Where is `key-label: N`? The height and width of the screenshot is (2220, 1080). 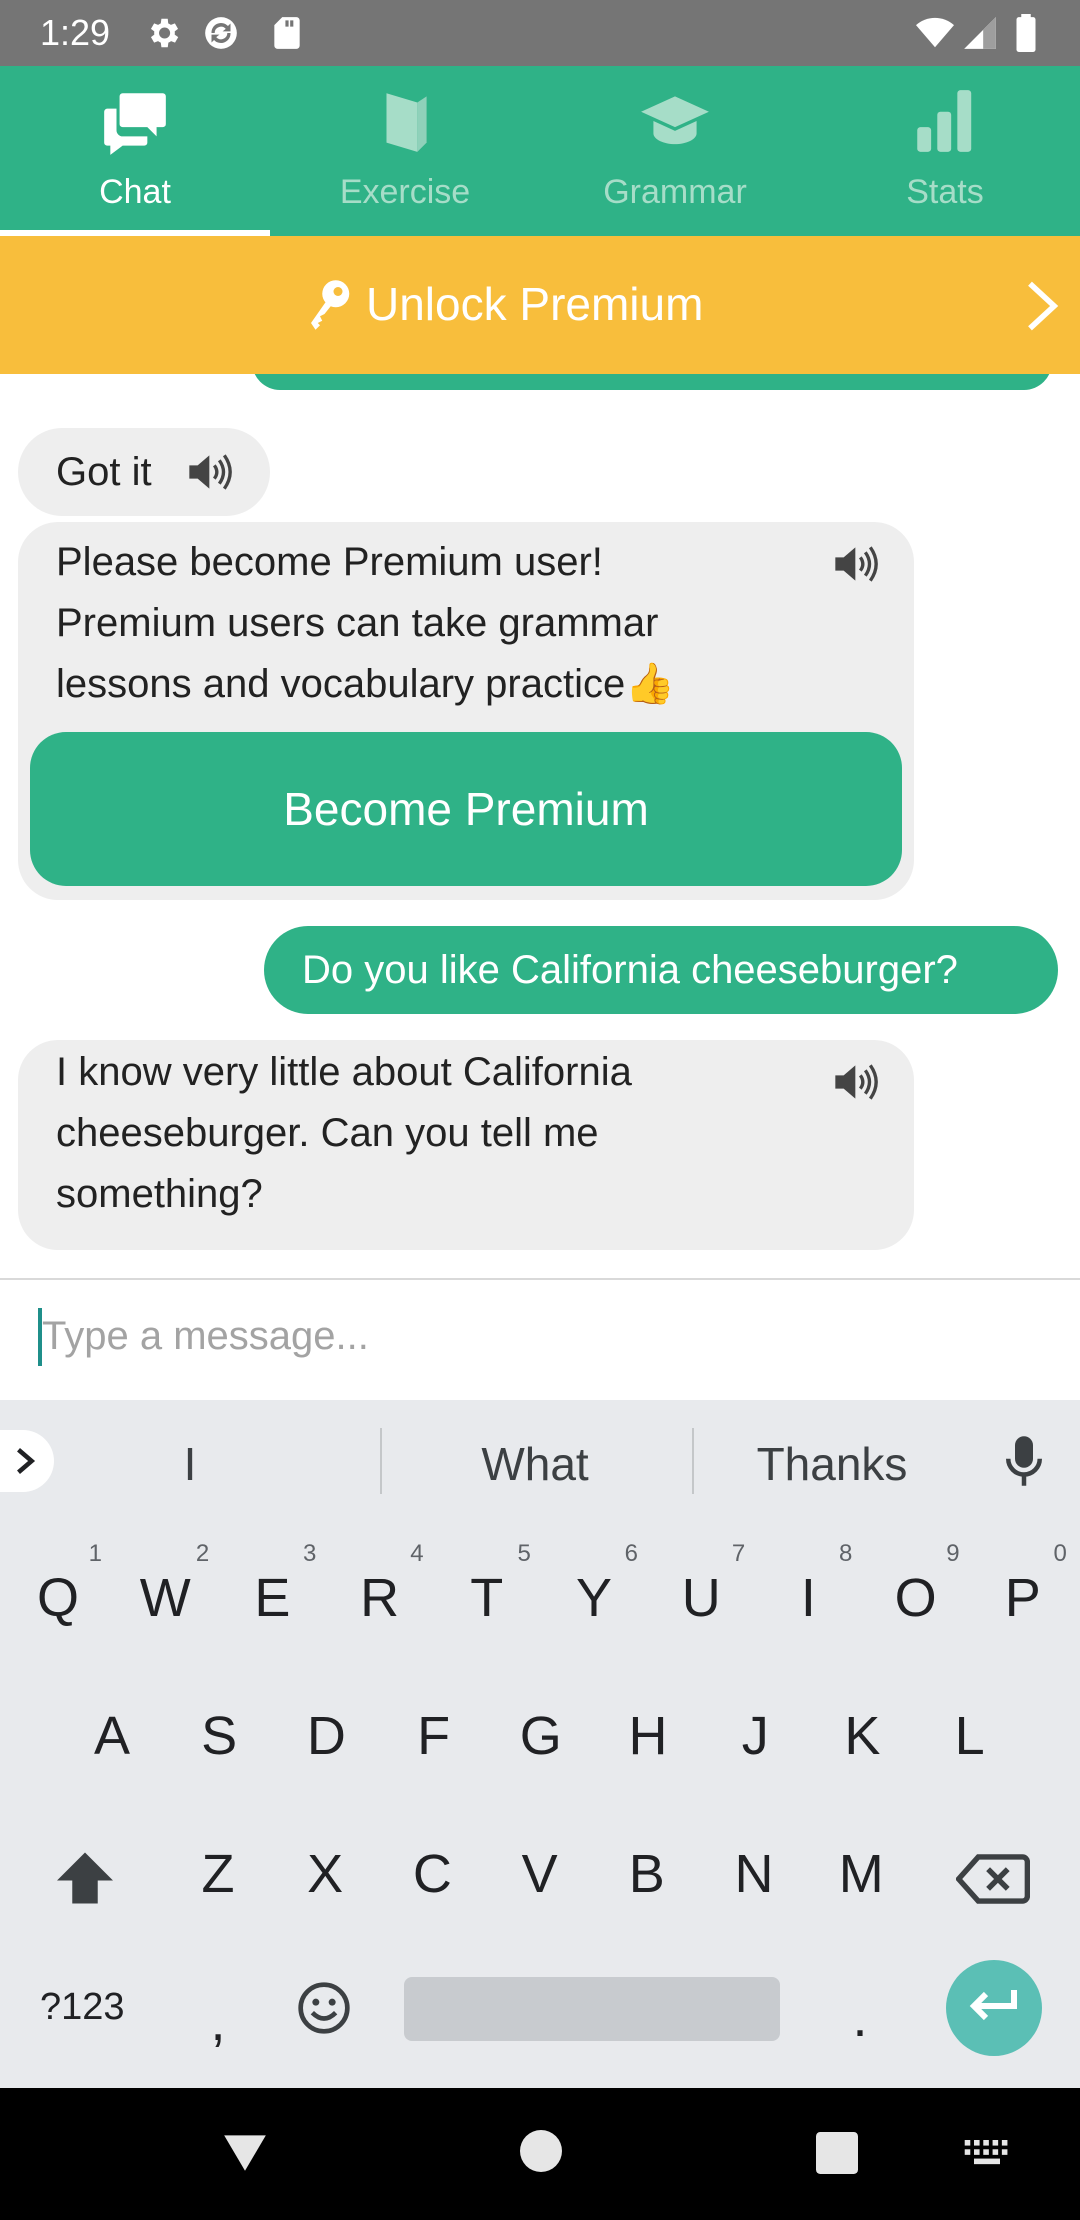 key-label: N is located at coordinates (754, 1874).